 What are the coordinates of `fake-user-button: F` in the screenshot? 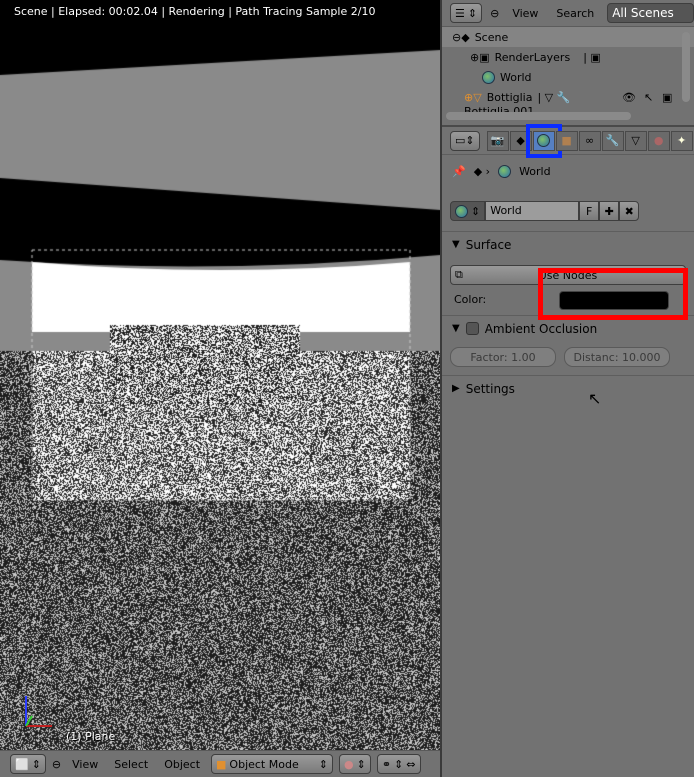 It's located at (589, 211).